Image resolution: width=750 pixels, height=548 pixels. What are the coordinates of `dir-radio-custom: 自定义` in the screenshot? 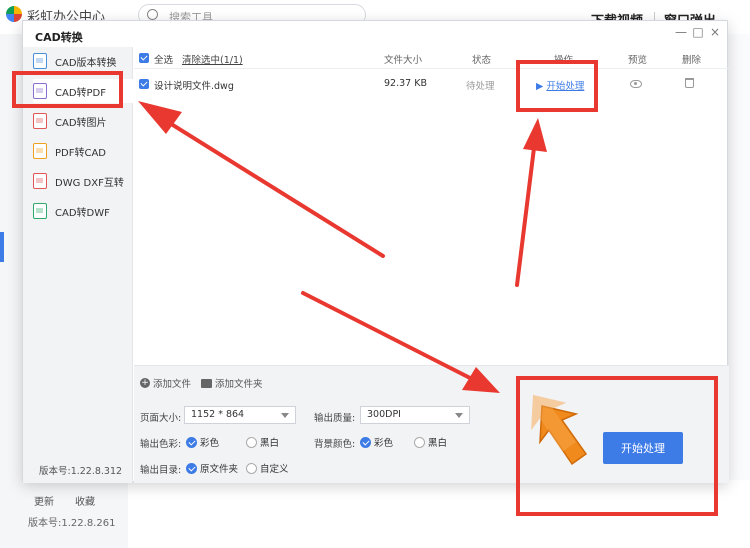 It's located at (267, 468).